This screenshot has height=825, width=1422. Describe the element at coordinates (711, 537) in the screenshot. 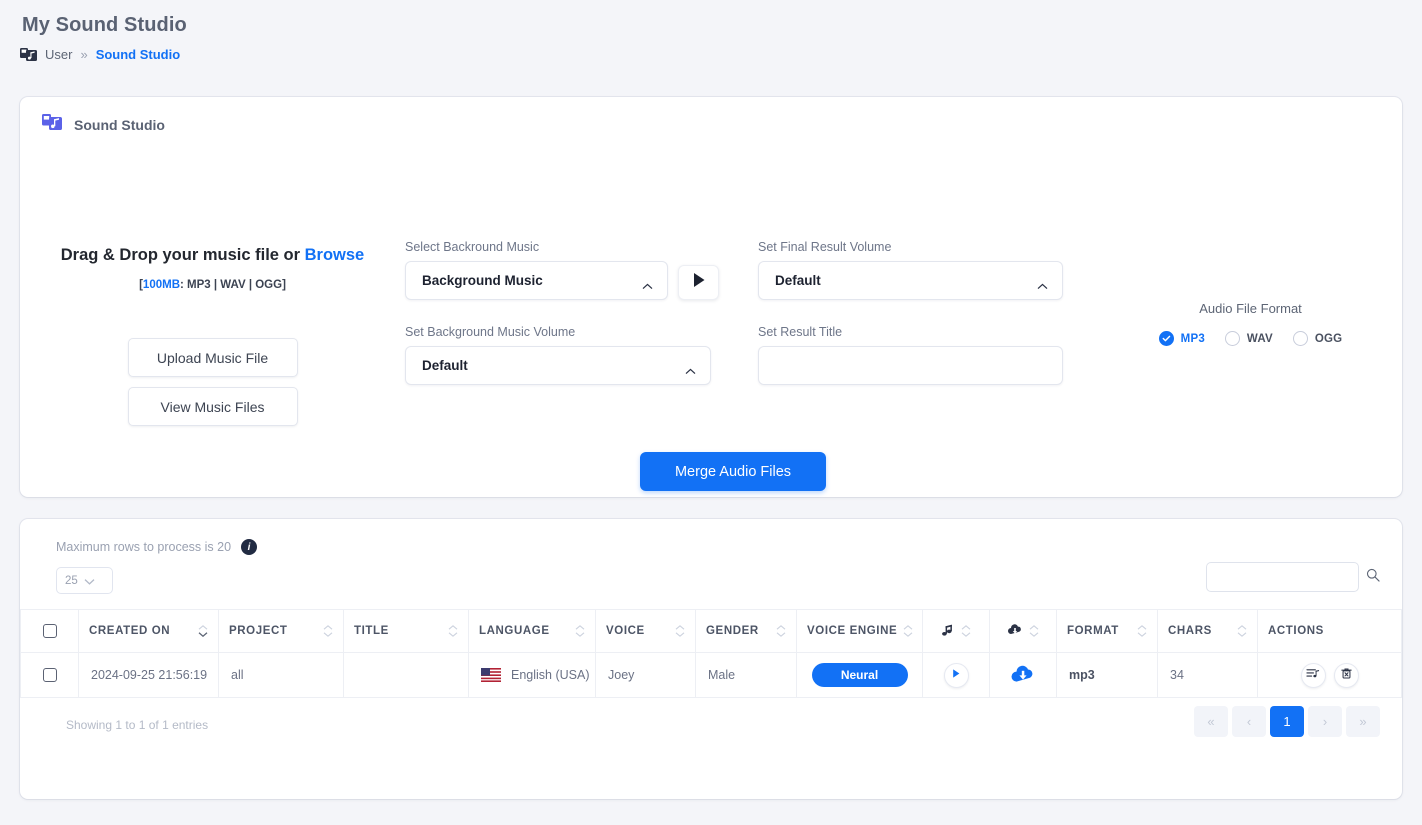

I see `max-rows-note: Maximum rows to process is 20 i` at that location.